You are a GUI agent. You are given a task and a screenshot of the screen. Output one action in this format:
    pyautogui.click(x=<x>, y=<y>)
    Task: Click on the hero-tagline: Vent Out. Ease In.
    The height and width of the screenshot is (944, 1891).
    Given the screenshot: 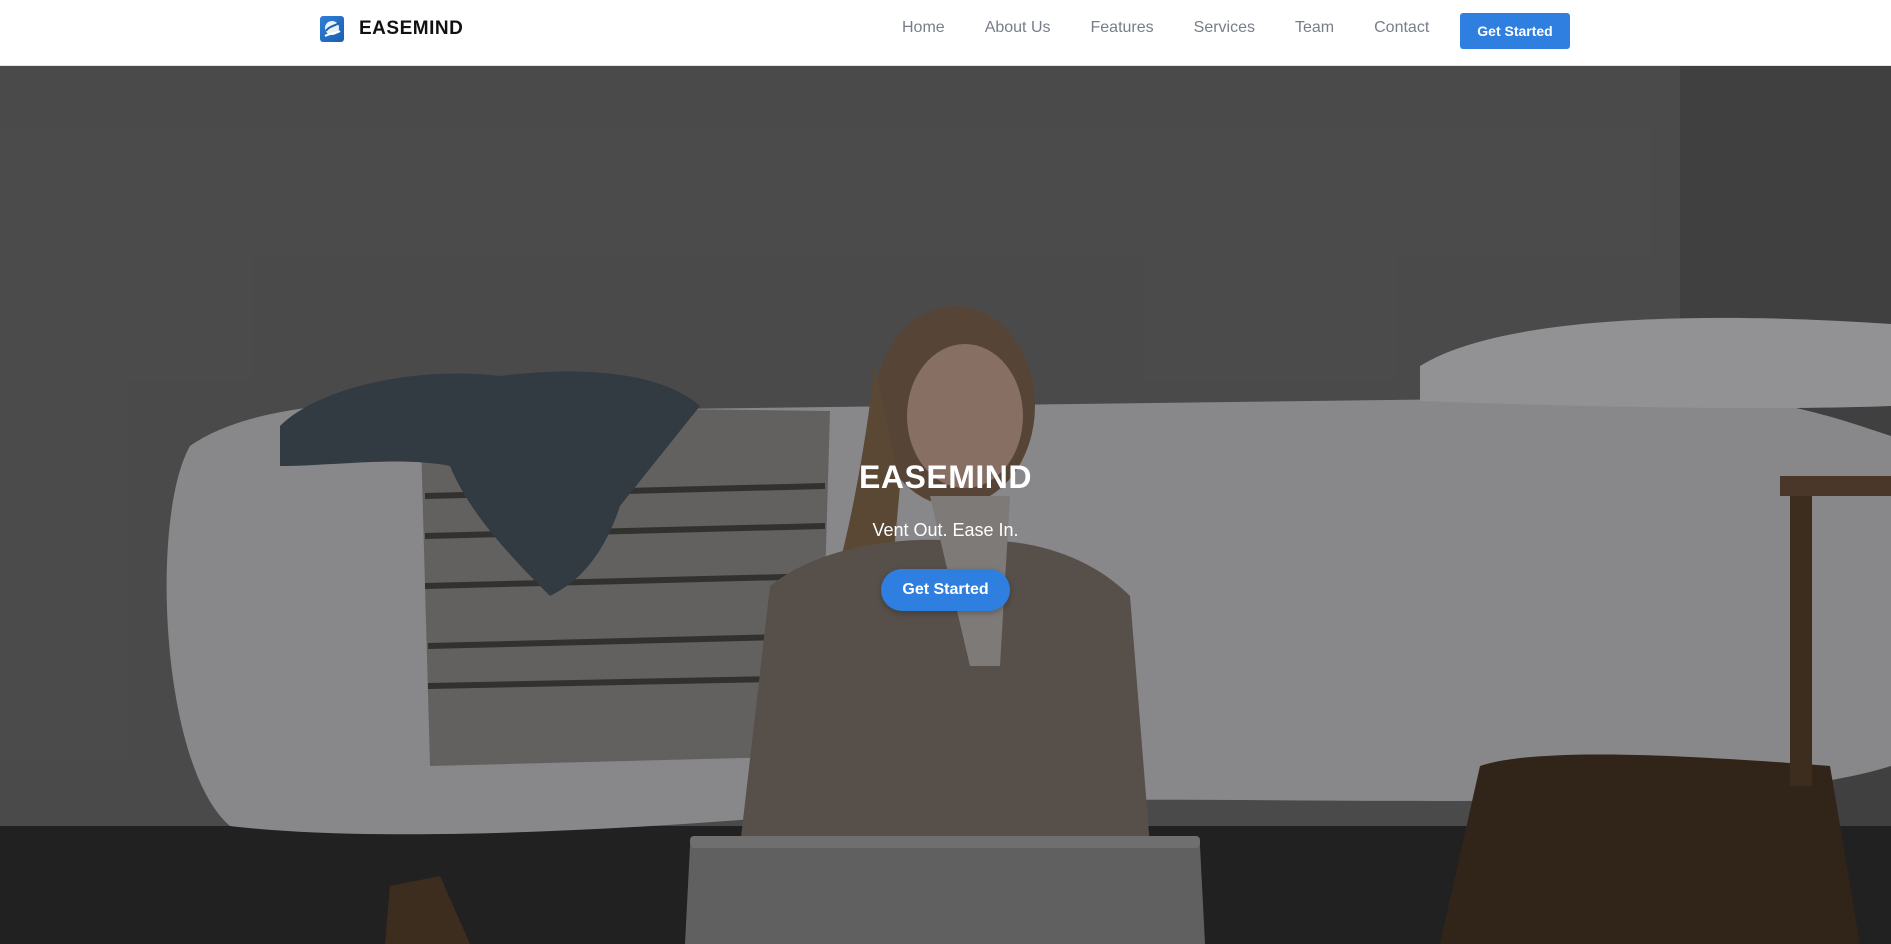 What is the action you would take?
    pyautogui.click(x=945, y=530)
    